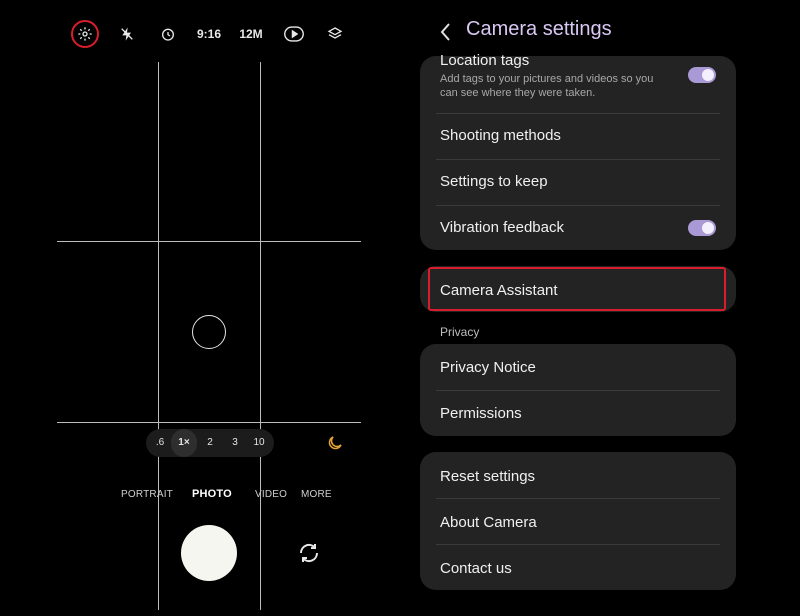 This screenshot has width=800, height=616. Describe the element at coordinates (209, 332) in the screenshot. I see `focus-ring` at that location.